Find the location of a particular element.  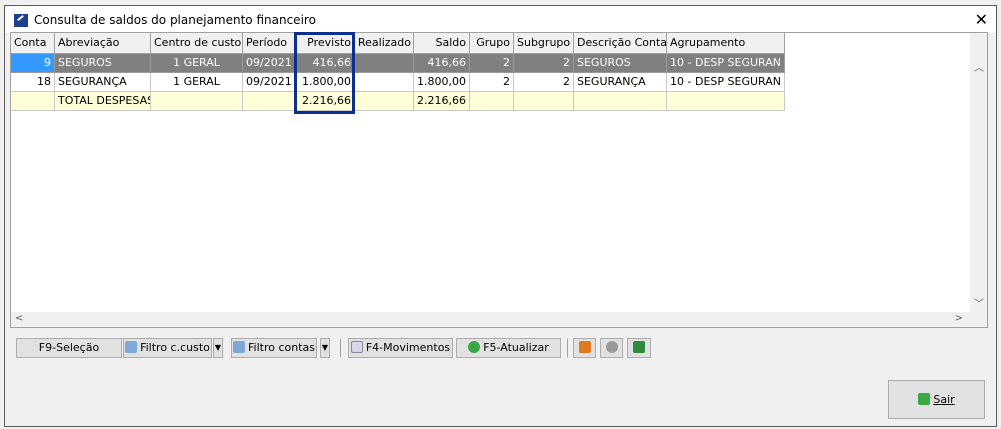

scroll-left-icon: < is located at coordinates (19, 318).